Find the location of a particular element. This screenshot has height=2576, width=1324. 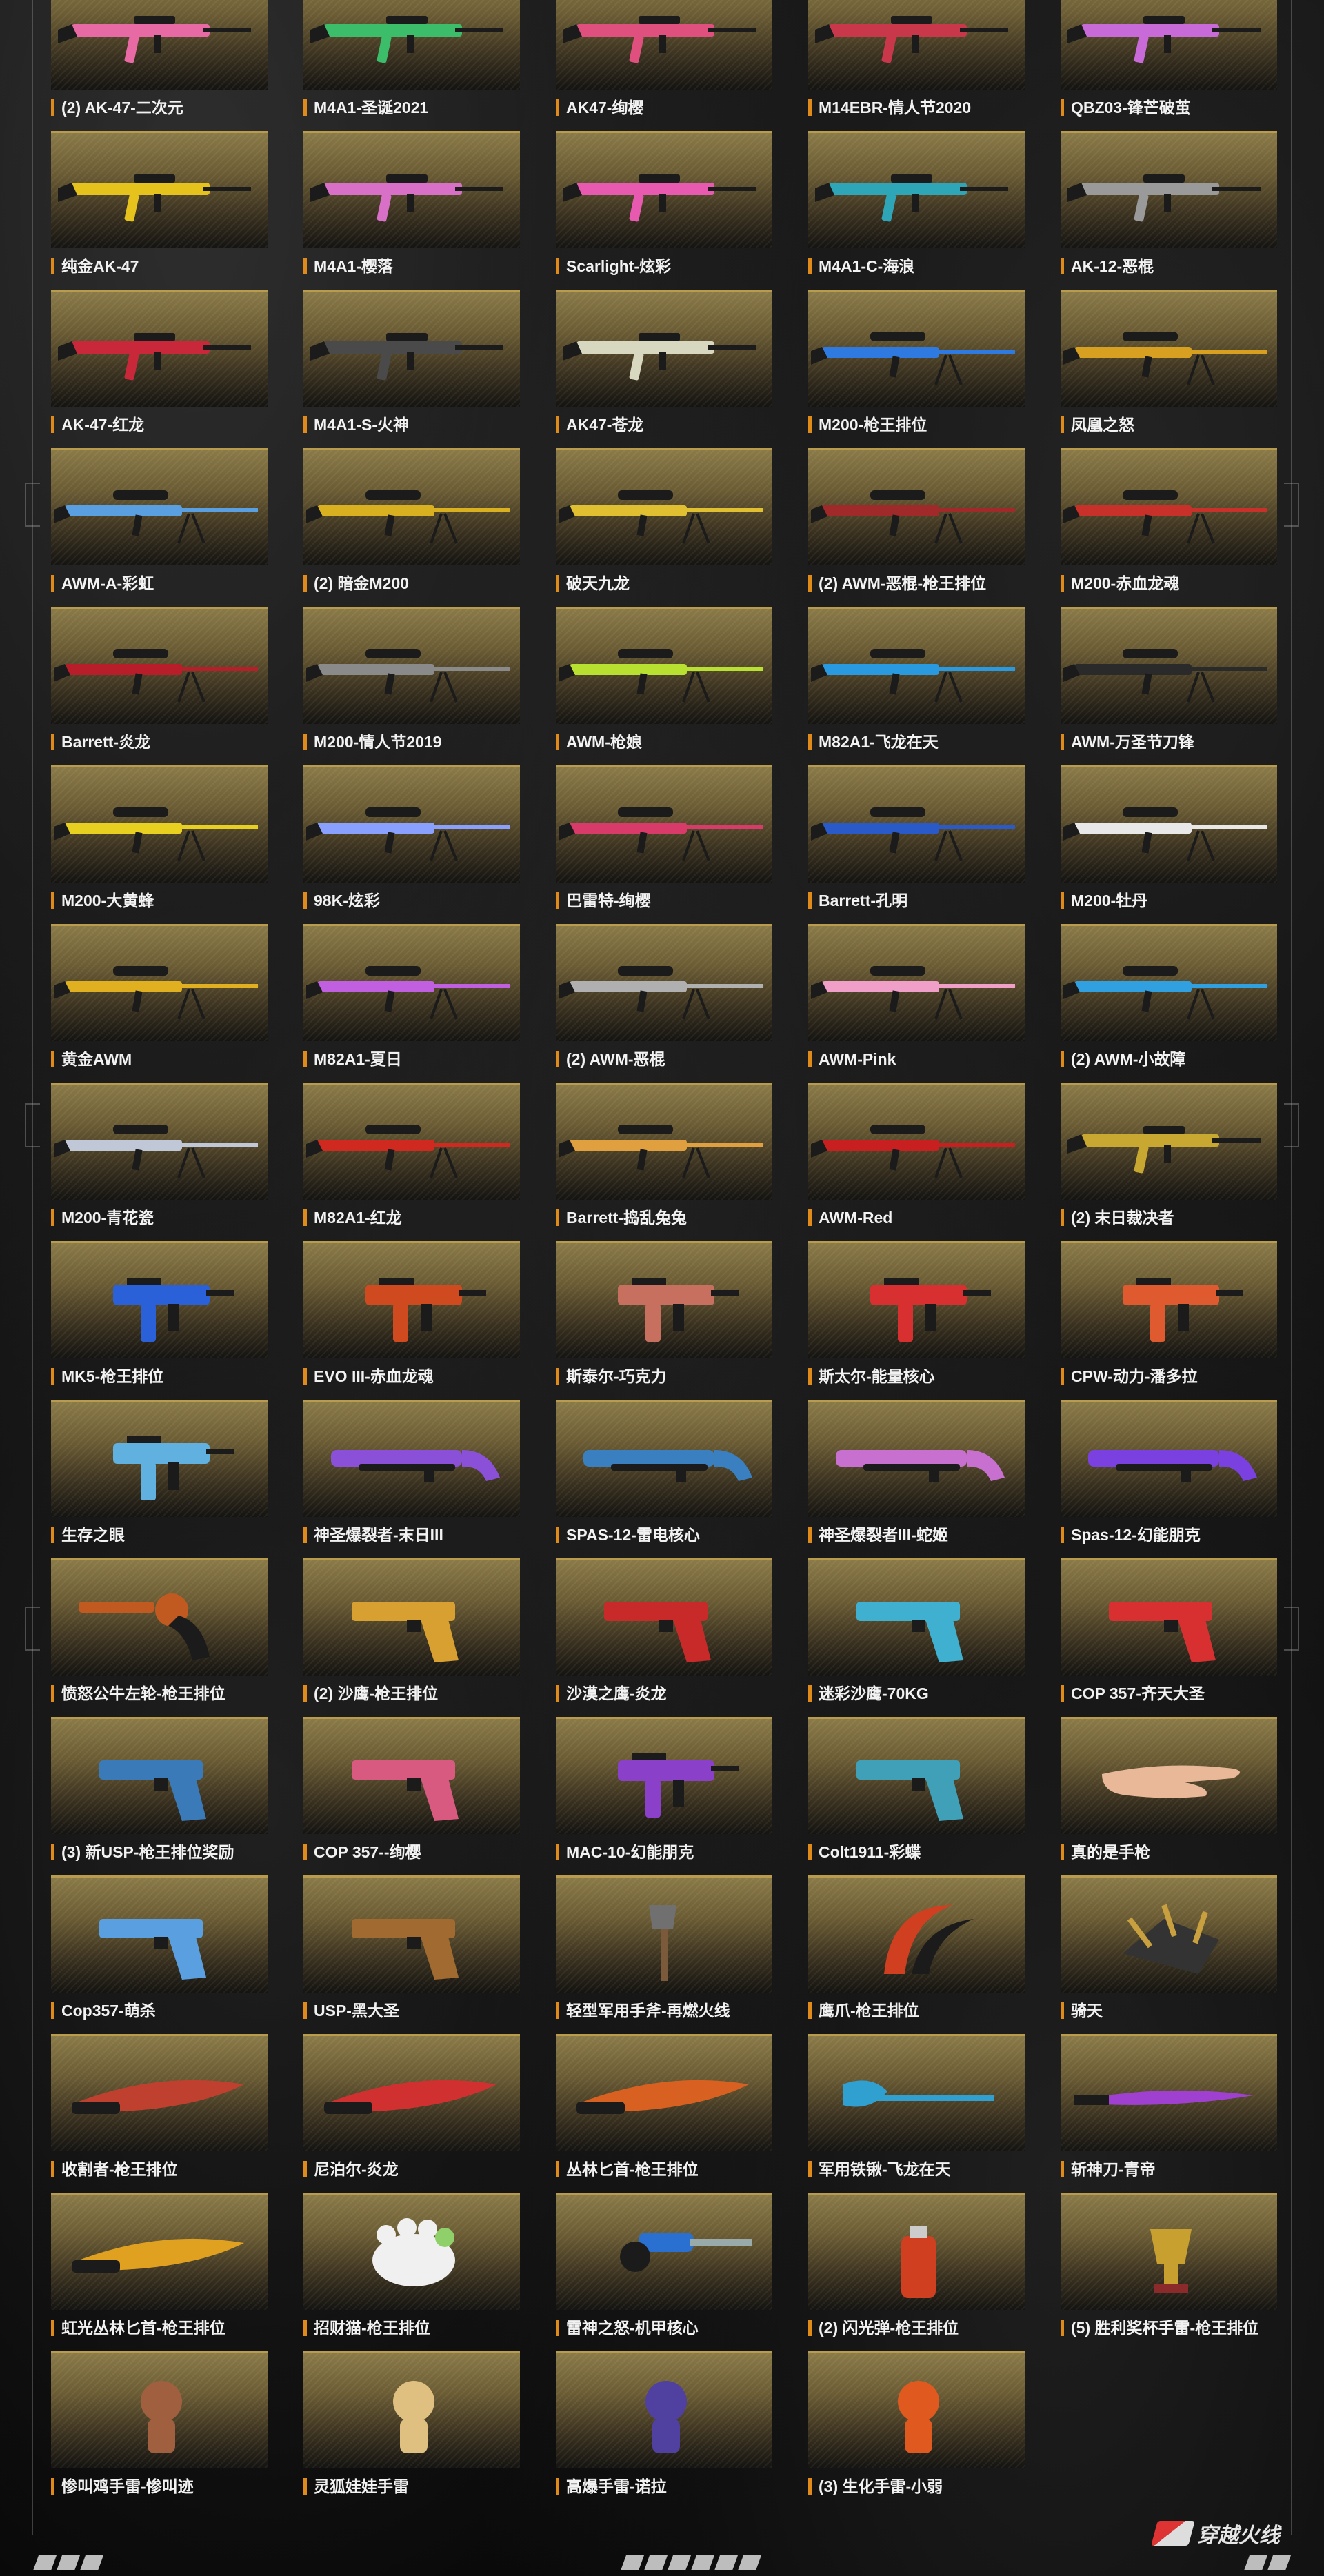

item-card: Spas-12-幻能朋克 is located at coordinates (1169, 1479).